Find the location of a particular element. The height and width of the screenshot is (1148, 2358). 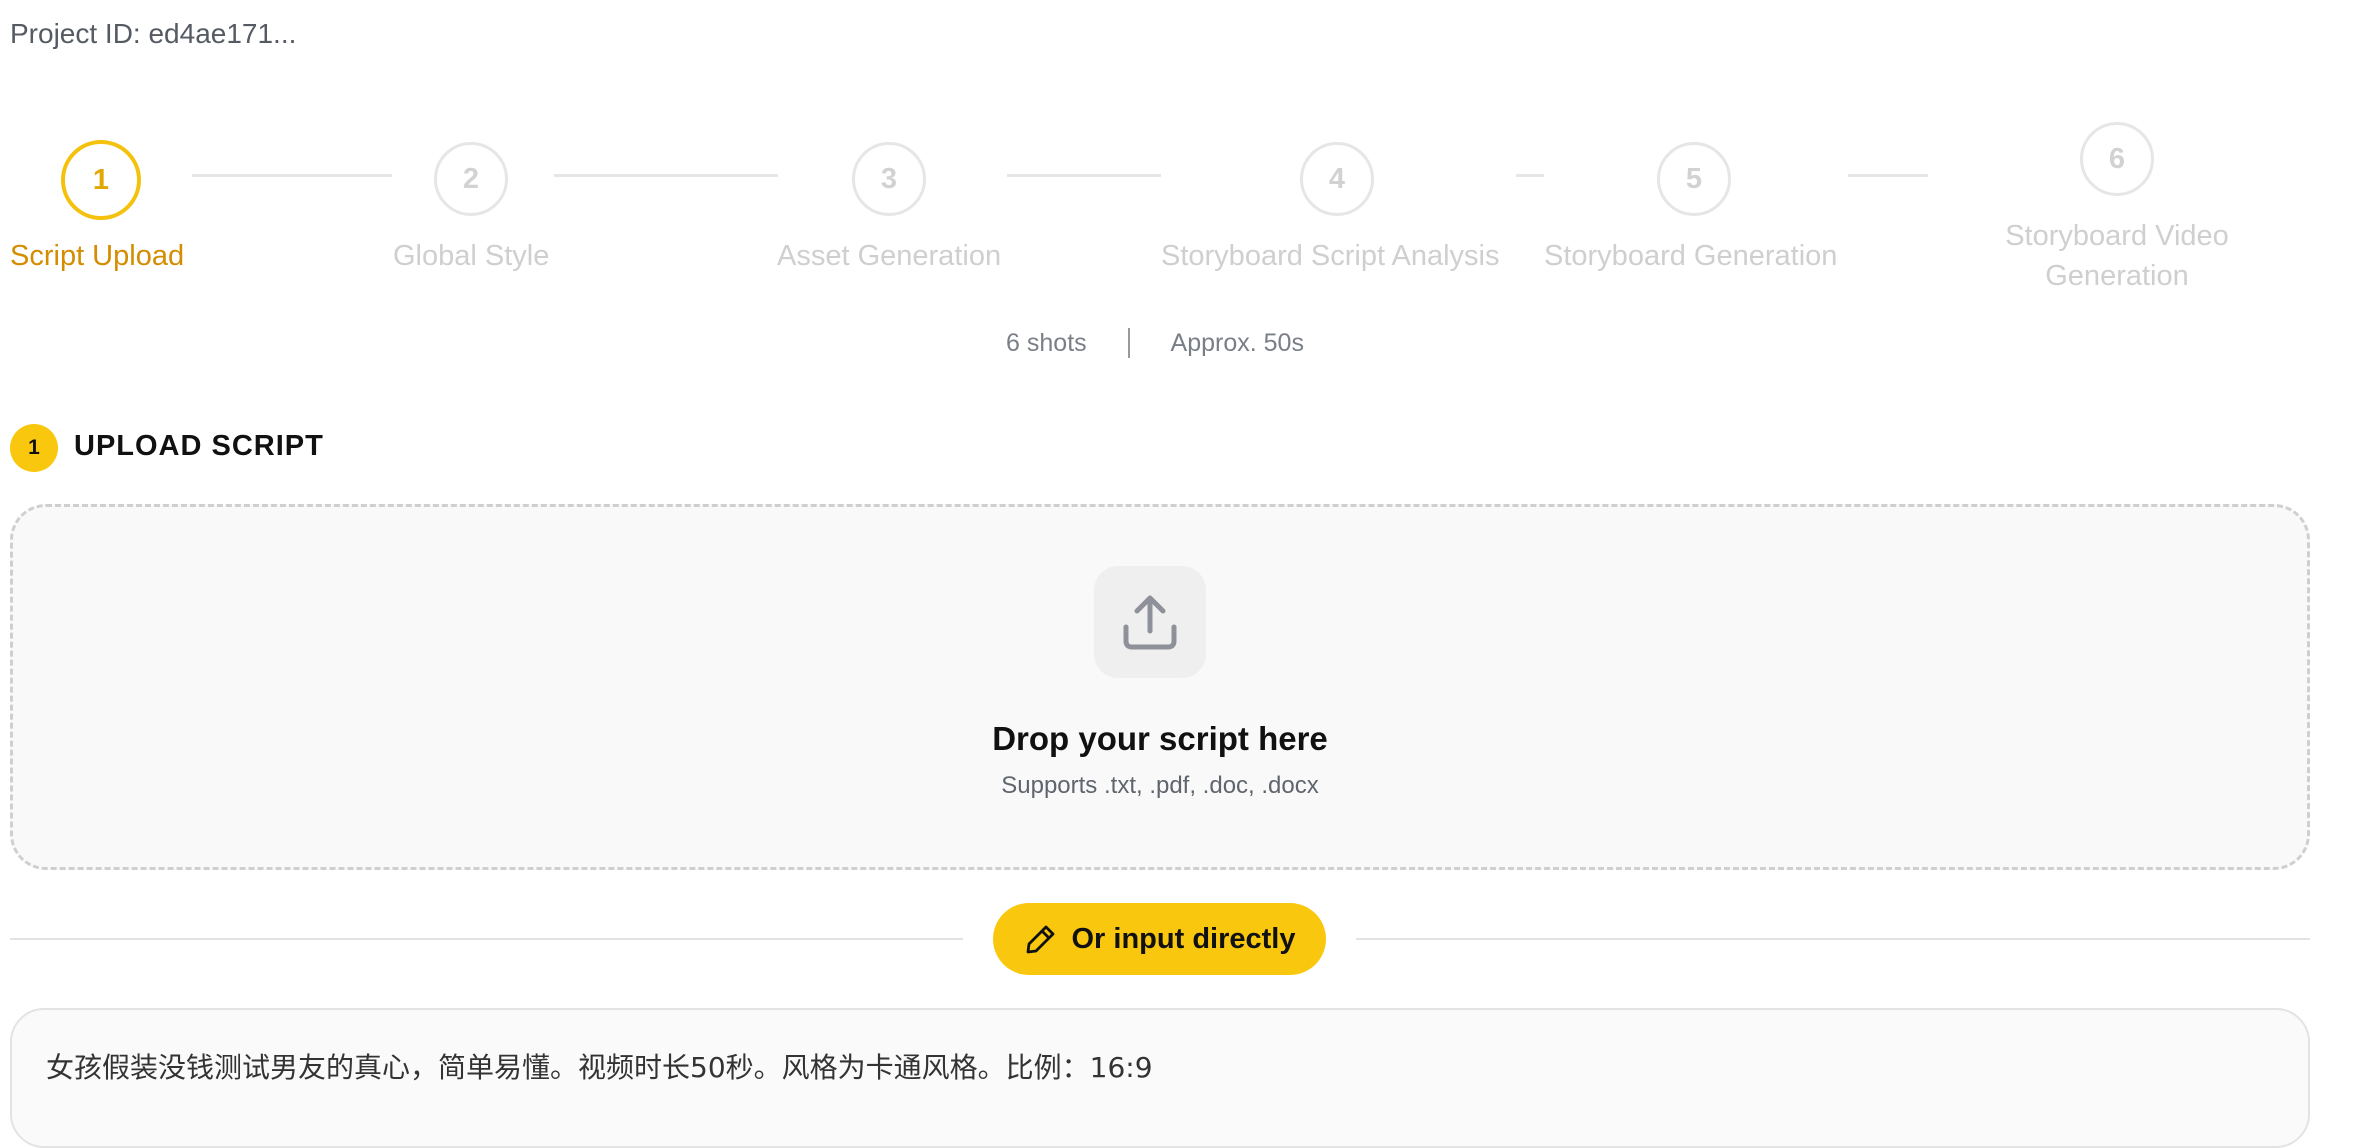

divider-line-left is located at coordinates (486, 939).